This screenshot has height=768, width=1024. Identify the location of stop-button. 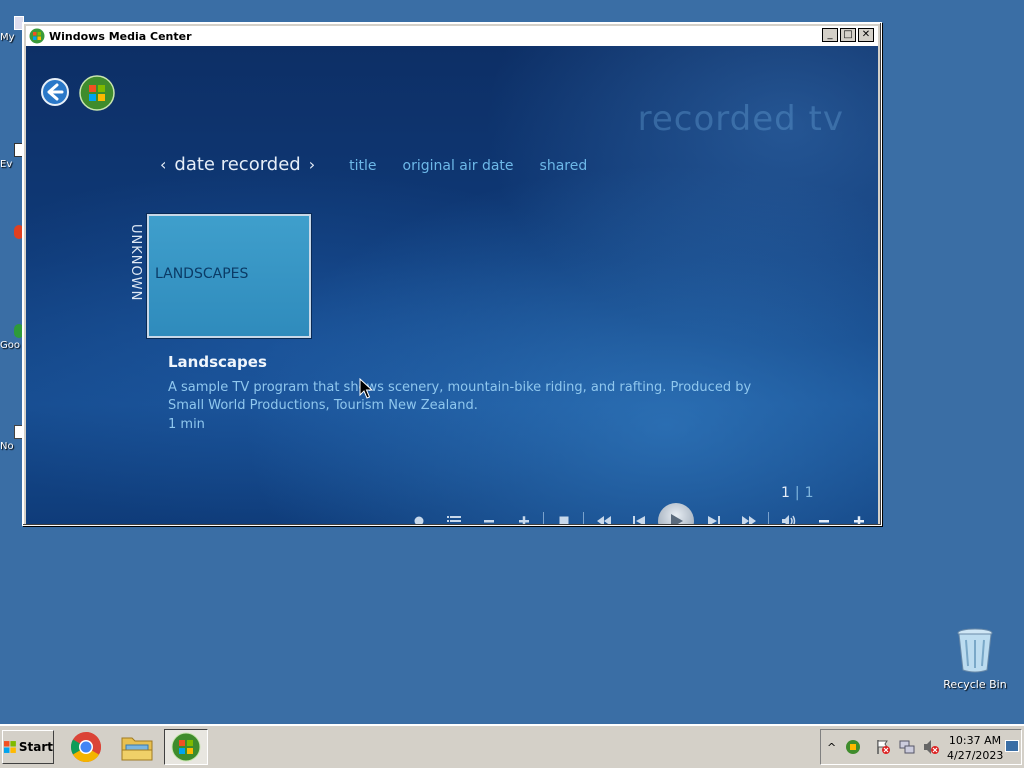
(563, 515).